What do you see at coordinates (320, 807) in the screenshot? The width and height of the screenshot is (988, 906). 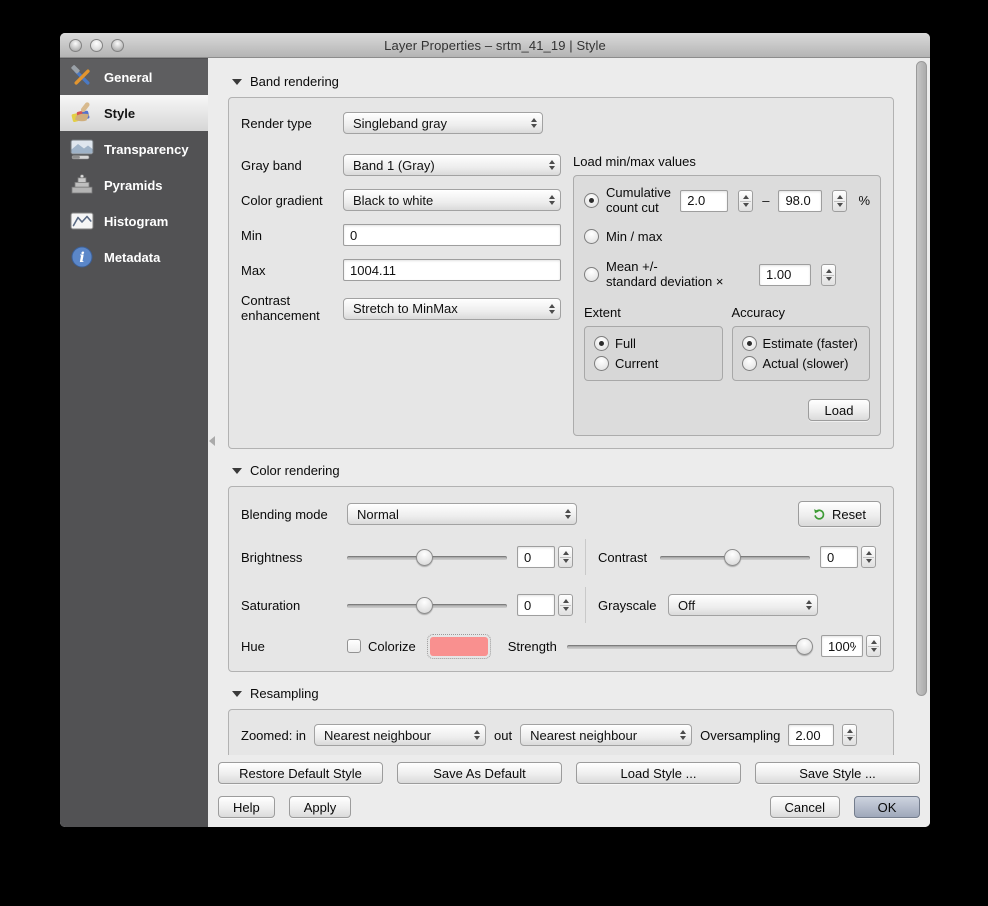 I see `apply-button: Apply` at bounding box center [320, 807].